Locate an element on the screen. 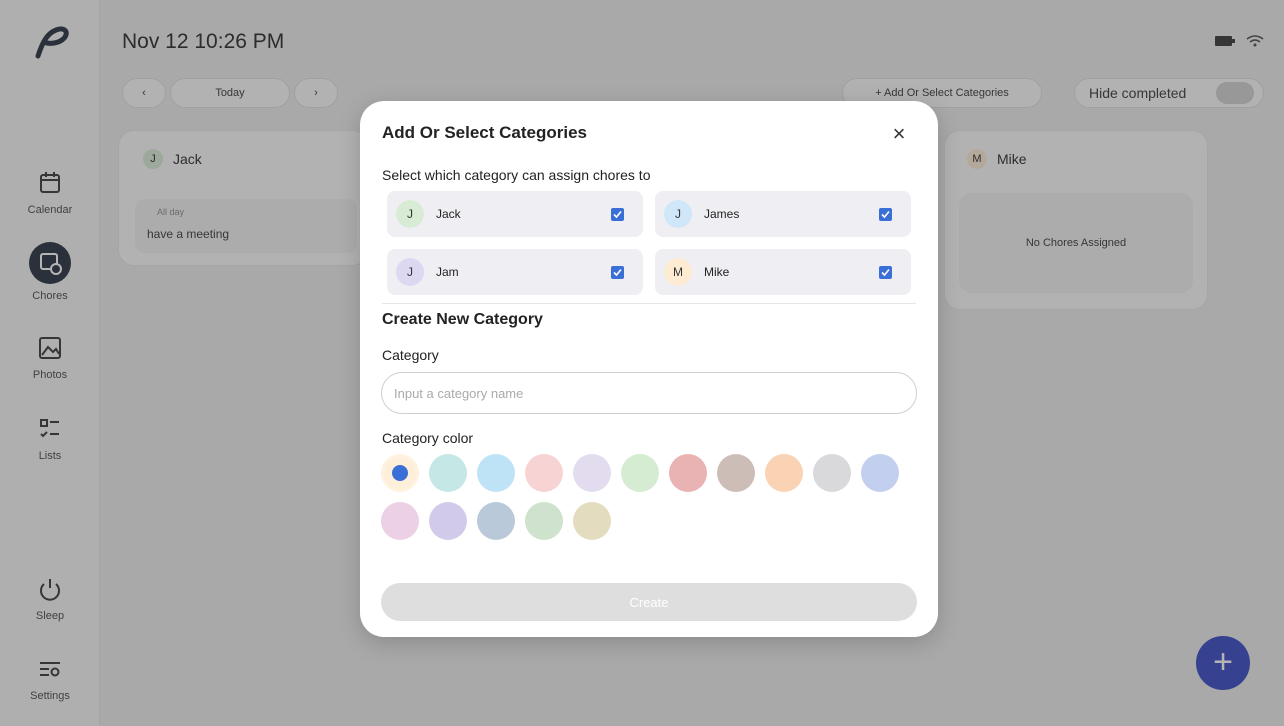 This screenshot has height=726, width=1284. close-button: × is located at coordinates (899, 134).